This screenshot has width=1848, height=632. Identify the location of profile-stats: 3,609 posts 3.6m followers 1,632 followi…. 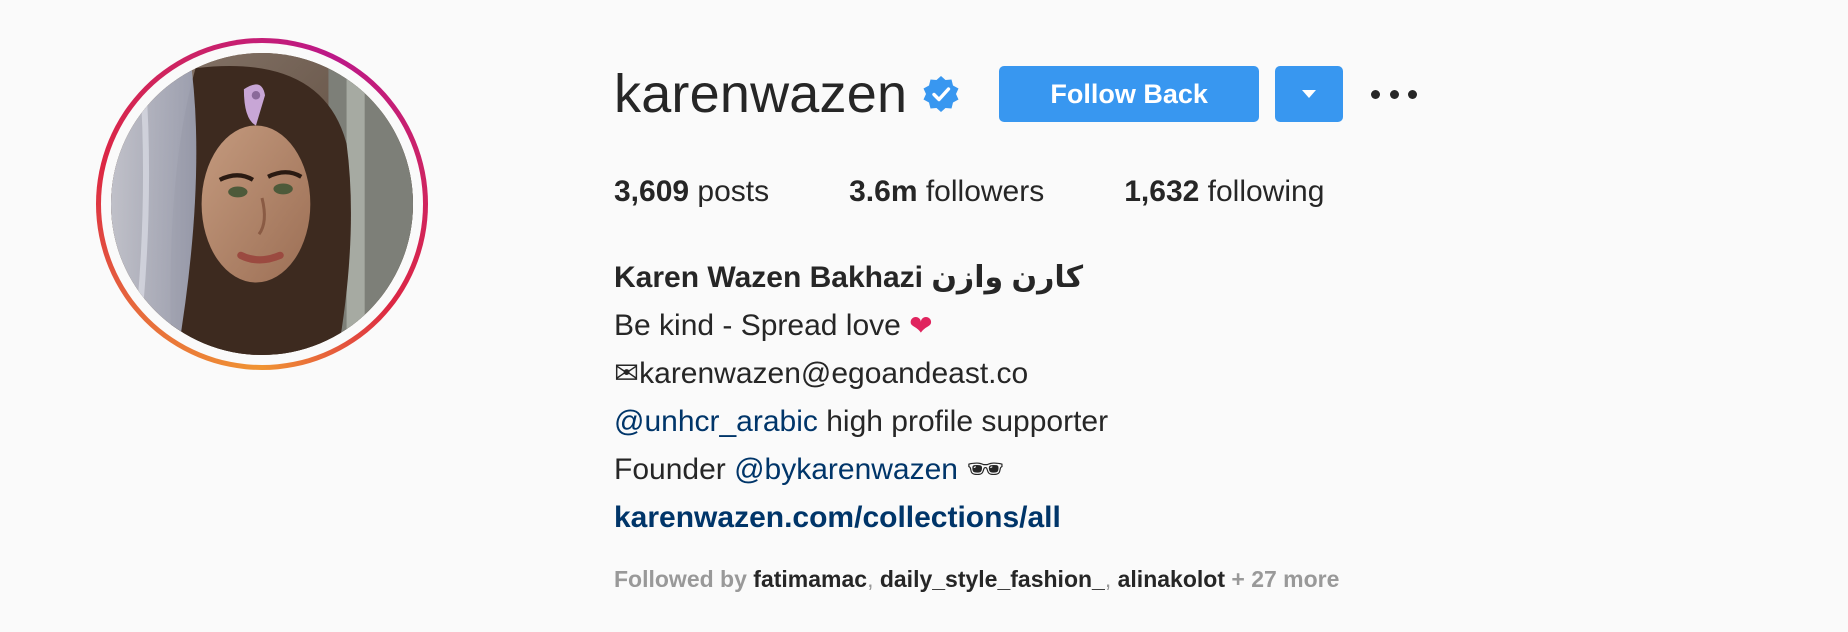
(1009, 192).